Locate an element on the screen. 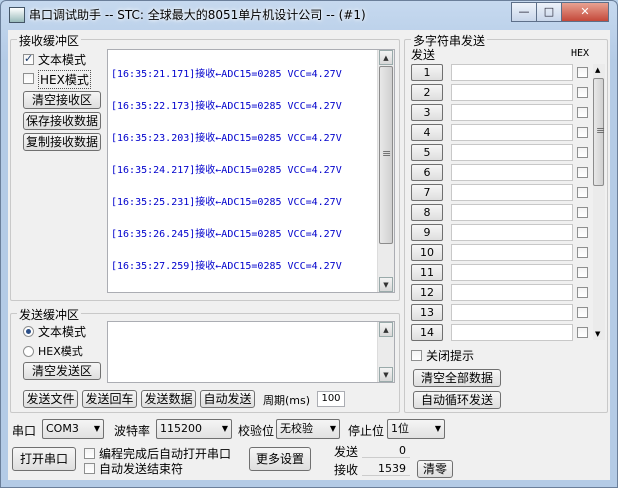 This screenshot has height=488, width=618. clear-send-button: 清空发送区 is located at coordinates (62, 371).